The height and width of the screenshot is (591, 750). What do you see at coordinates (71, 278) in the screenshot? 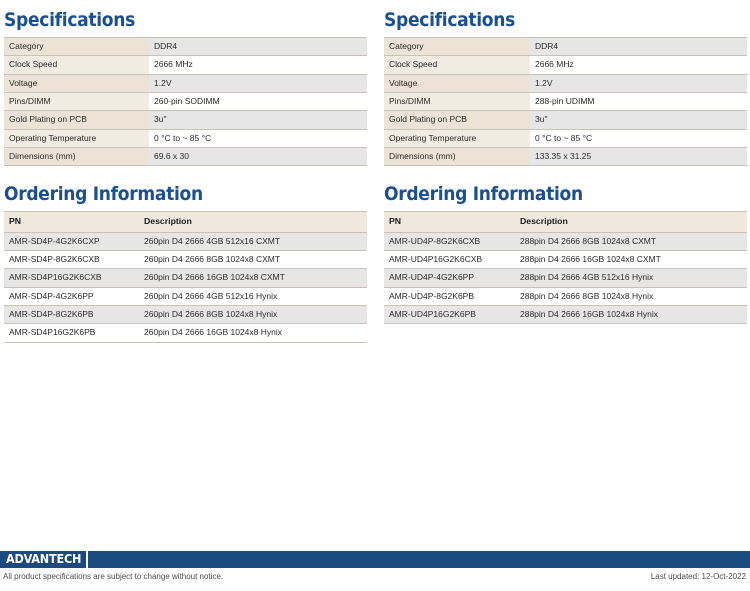
I see `order-pn: AMR-SD4P16G2K6CXB` at bounding box center [71, 278].